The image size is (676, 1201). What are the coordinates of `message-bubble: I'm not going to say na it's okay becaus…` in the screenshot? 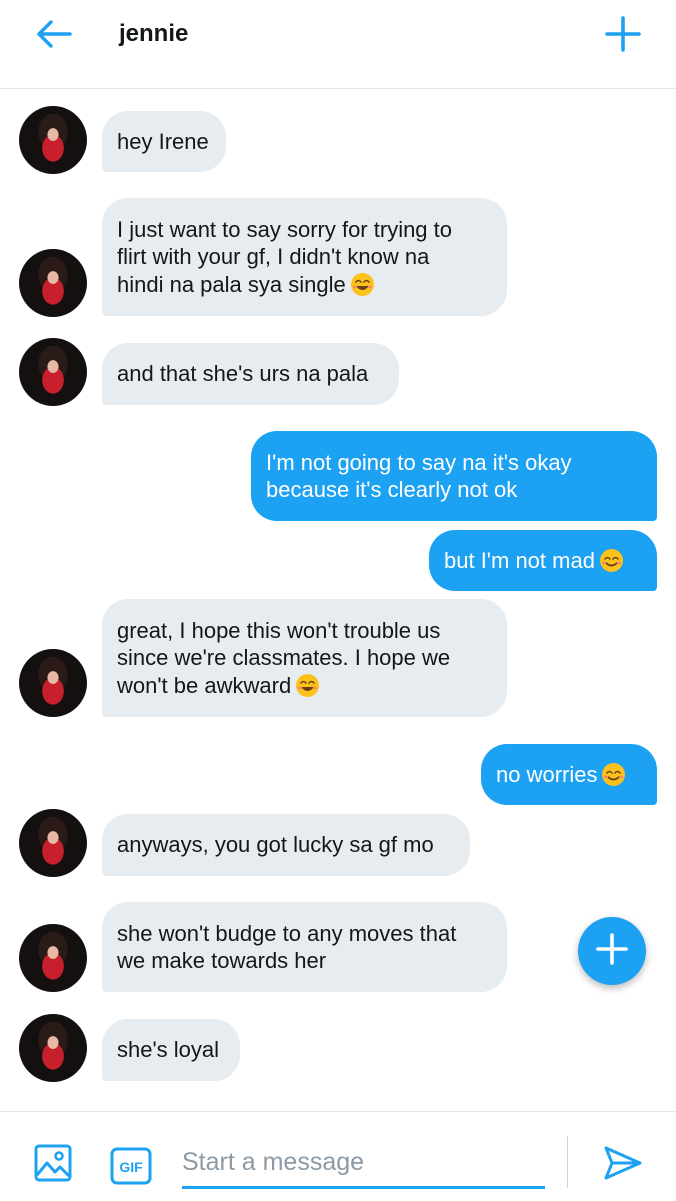 It's located at (454, 476).